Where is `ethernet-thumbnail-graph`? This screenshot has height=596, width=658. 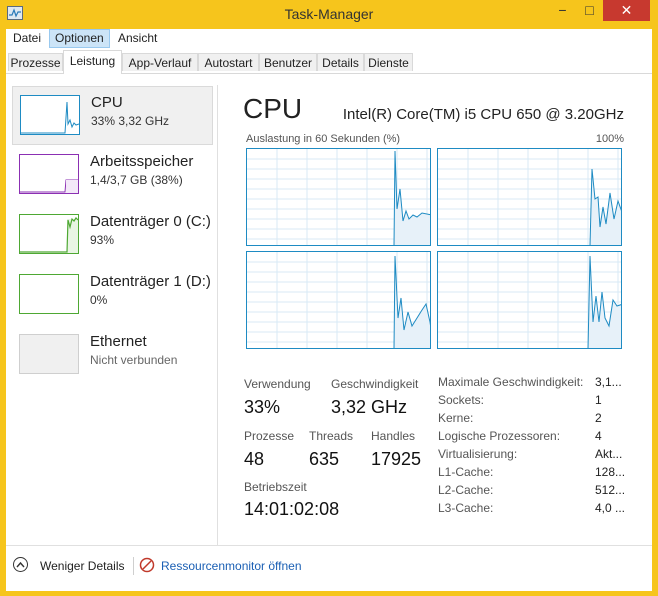 ethernet-thumbnail-graph is located at coordinates (49, 354).